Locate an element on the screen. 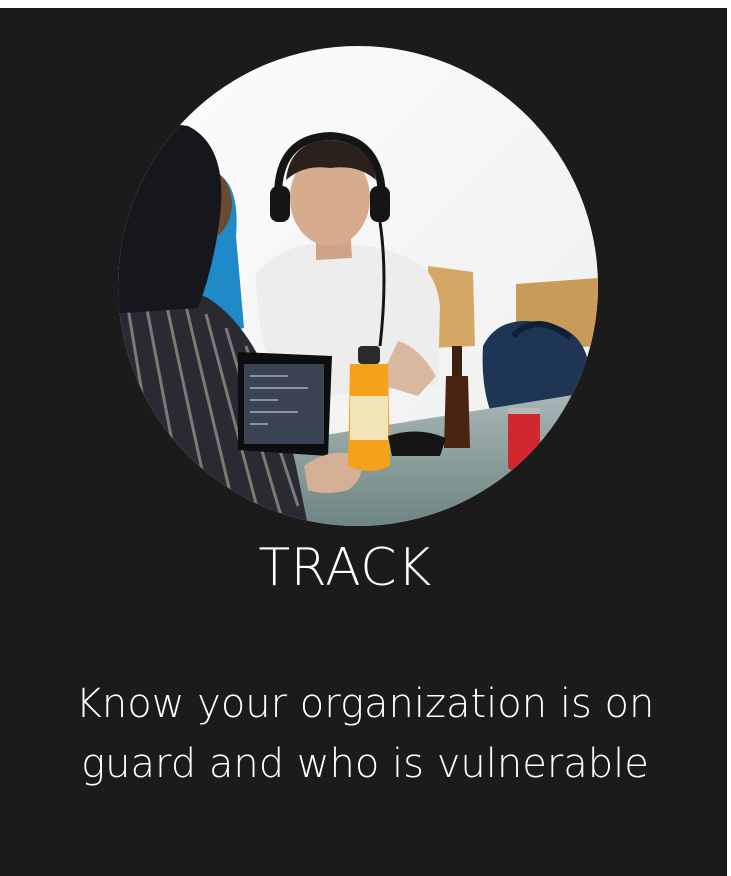 The image size is (731, 876). description-line: guard and who is vulnerable is located at coordinates (365, 764).